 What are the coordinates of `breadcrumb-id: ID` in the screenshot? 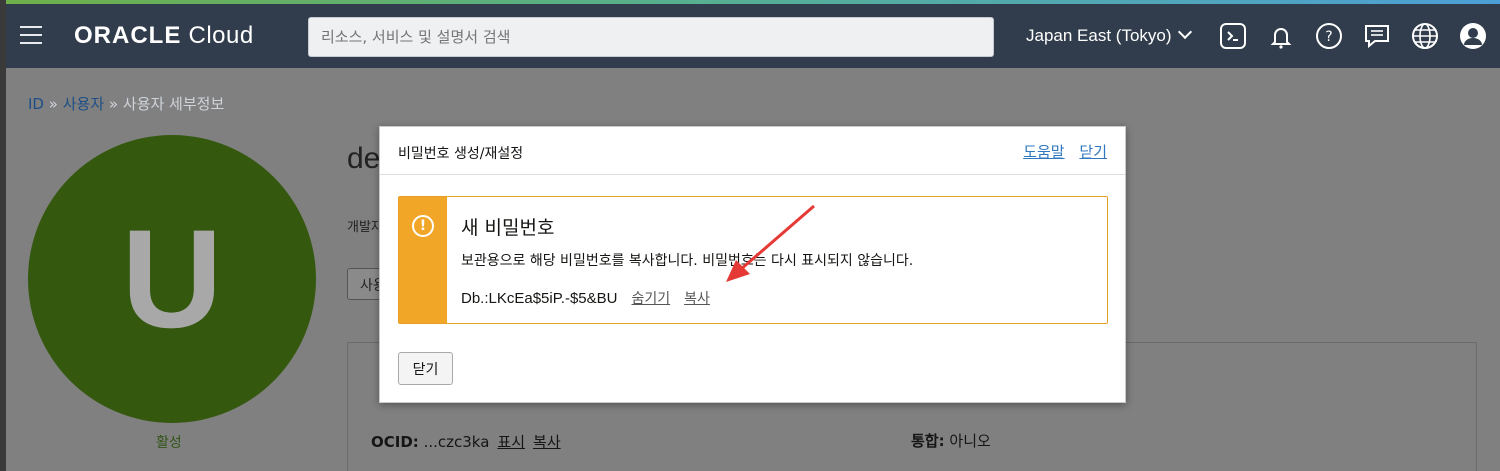 It's located at (36, 104).